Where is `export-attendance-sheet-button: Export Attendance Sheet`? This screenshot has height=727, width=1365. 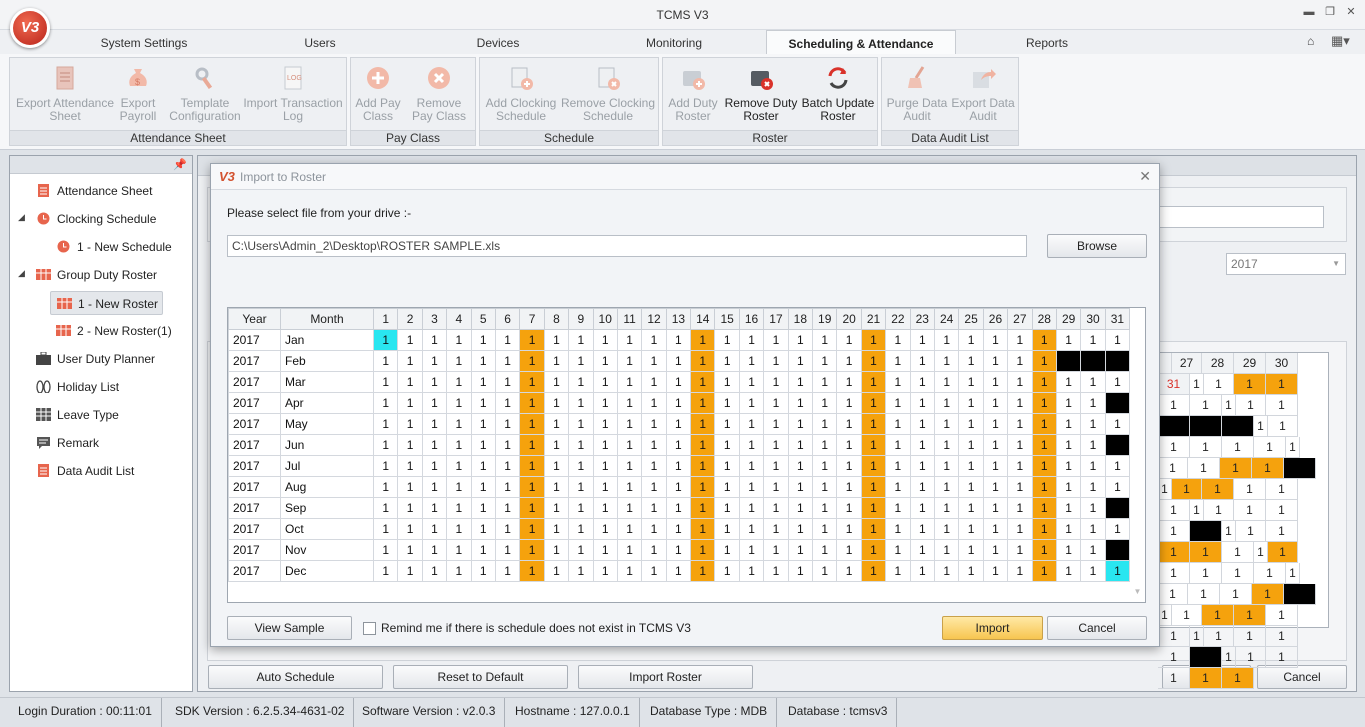
export-attendance-sheet-button: Export Attendance Sheet is located at coordinates (65, 96).